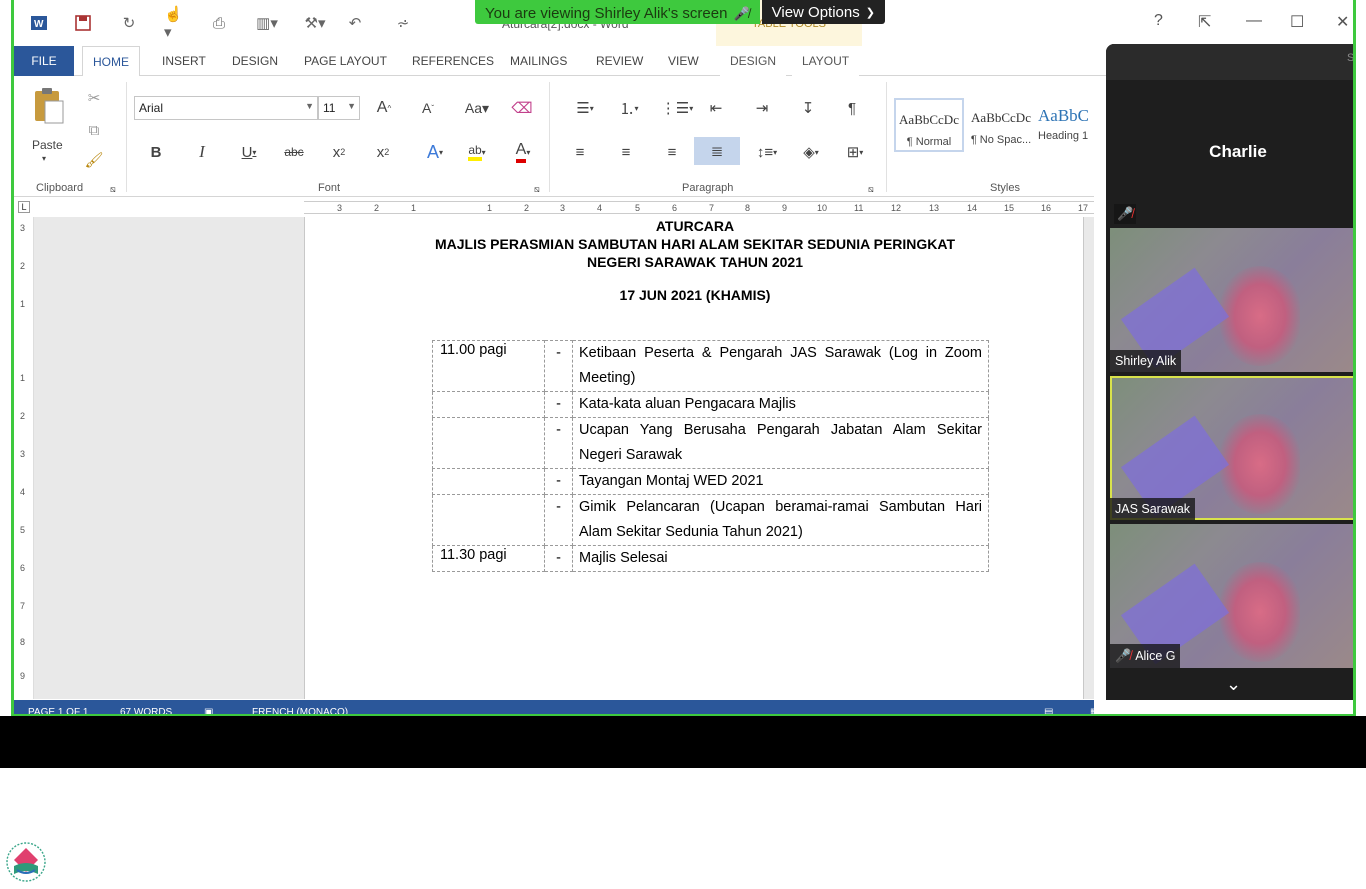 This screenshot has height=889, width=1366. Describe the element at coordinates (585, 108) in the screenshot. I see `bullets-icon: ☰ ▾` at that location.